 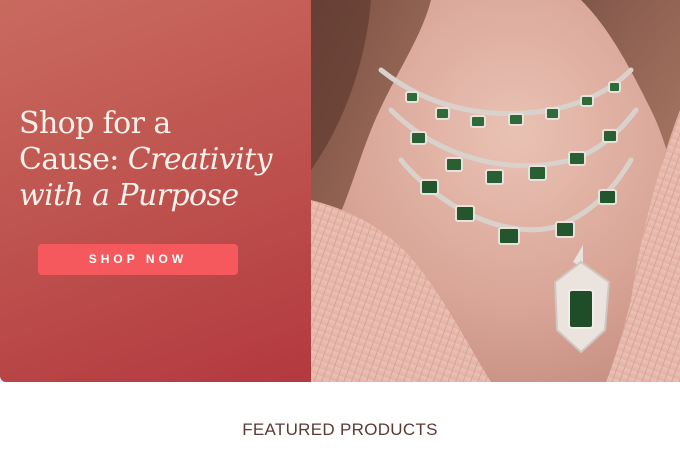 What do you see at coordinates (95, 123) in the screenshot?
I see `hero-title-line1: Shop for a` at bounding box center [95, 123].